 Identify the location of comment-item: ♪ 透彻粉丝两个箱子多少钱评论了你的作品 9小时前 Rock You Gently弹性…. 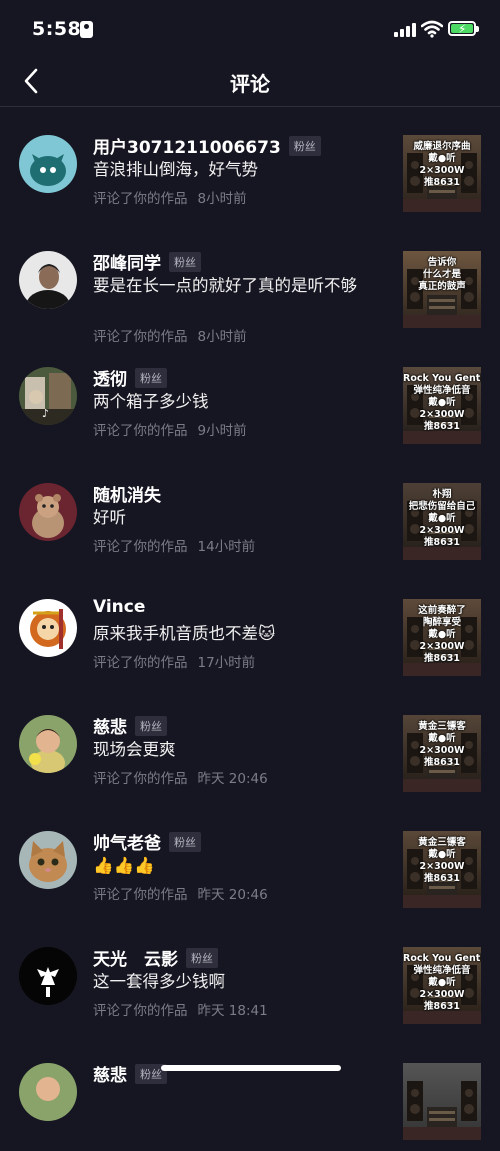
(250, 397).